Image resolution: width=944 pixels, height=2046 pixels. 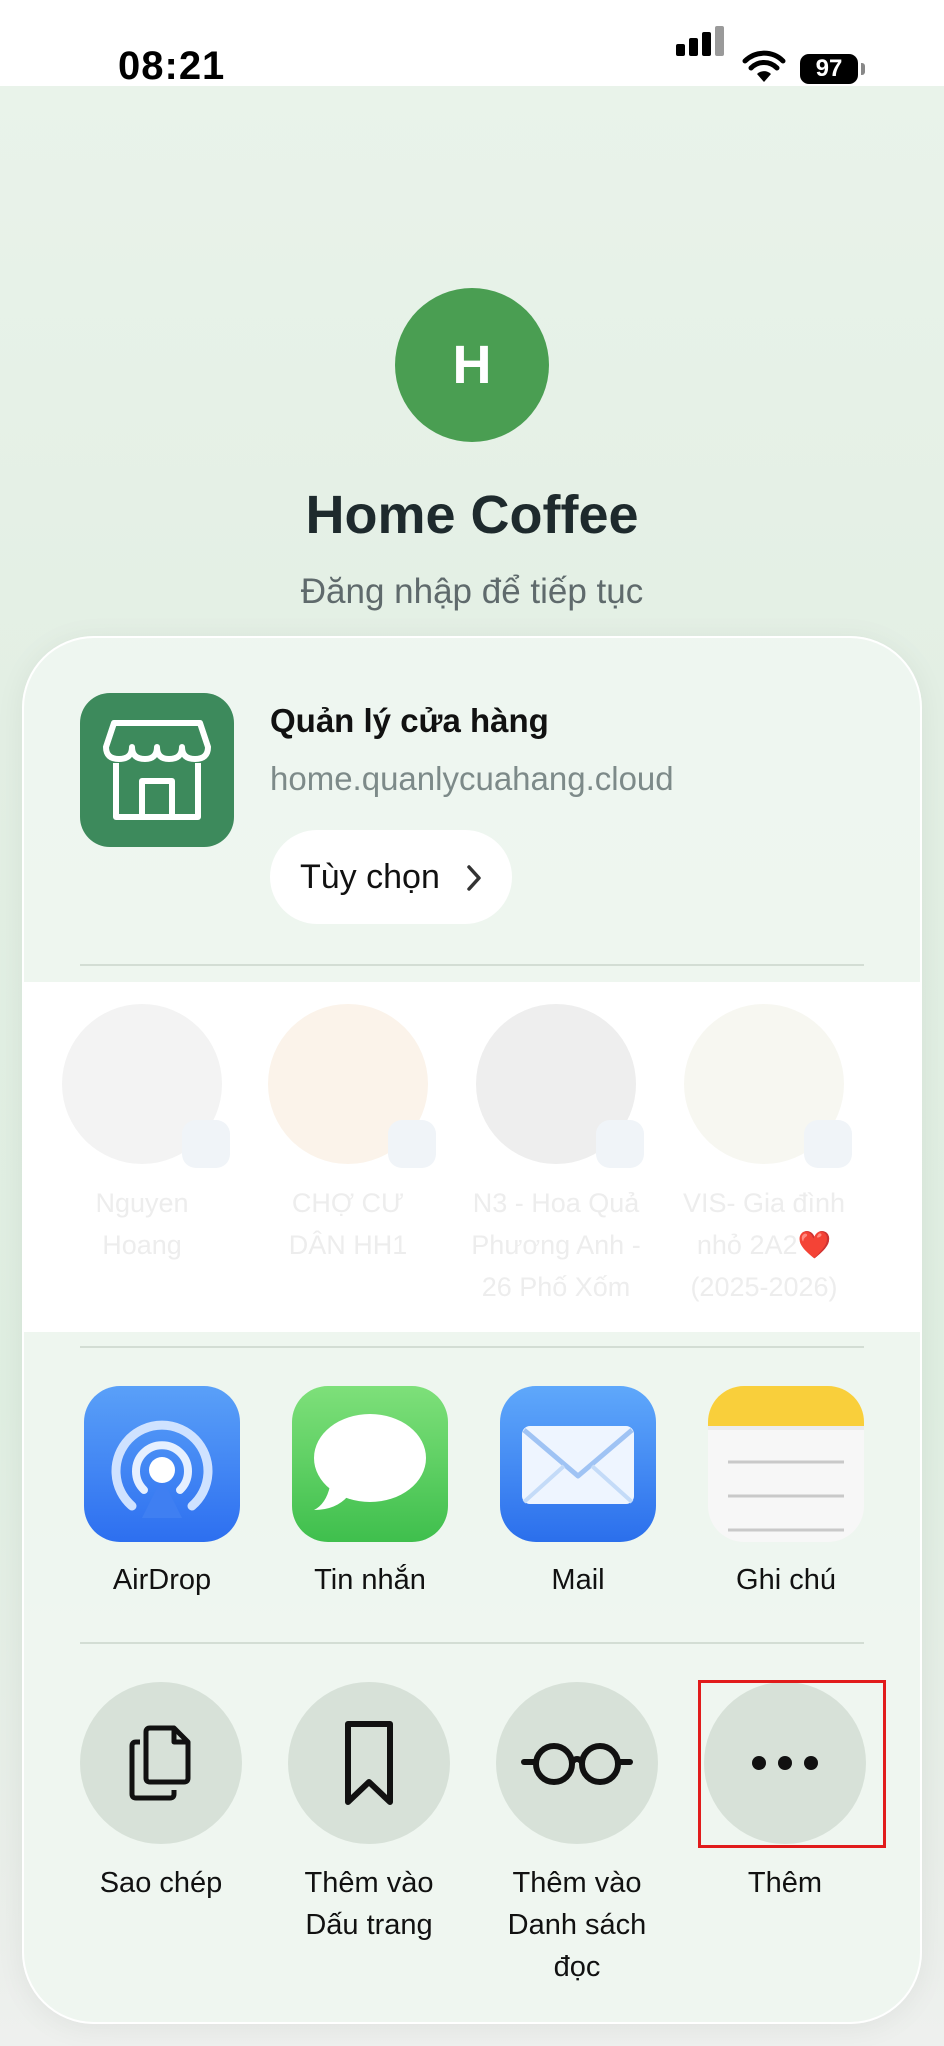 What do you see at coordinates (370, 1580) in the screenshot?
I see `app-label: Tin nhắn` at bounding box center [370, 1580].